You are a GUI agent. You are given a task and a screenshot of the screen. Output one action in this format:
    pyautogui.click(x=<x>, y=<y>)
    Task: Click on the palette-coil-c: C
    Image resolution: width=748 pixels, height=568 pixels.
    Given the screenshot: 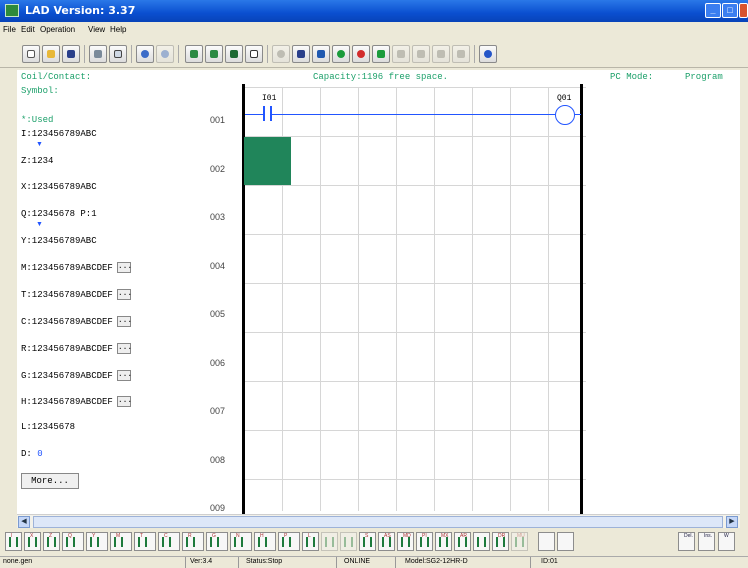 What is the action you would take?
    pyautogui.click(x=169, y=541)
    